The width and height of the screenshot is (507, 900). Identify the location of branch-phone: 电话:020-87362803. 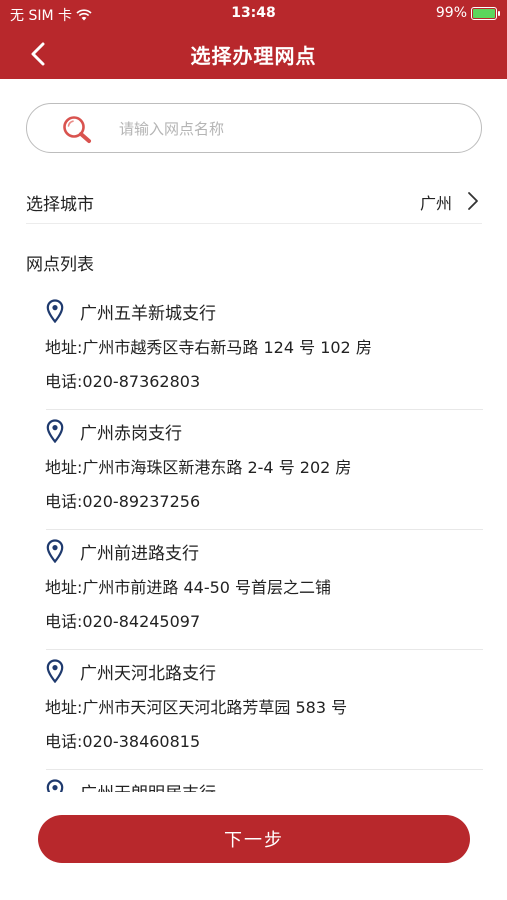
(123, 381).